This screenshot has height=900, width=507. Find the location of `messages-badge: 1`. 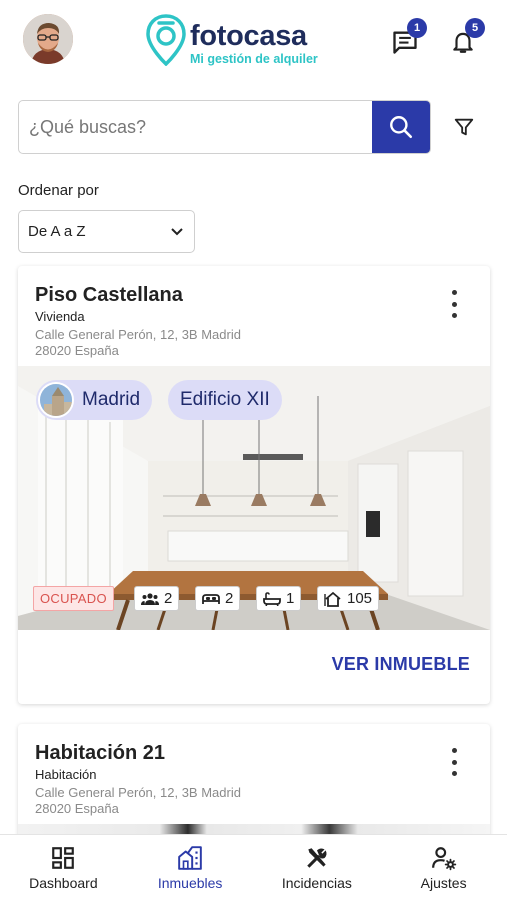

messages-badge: 1 is located at coordinates (417, 28).